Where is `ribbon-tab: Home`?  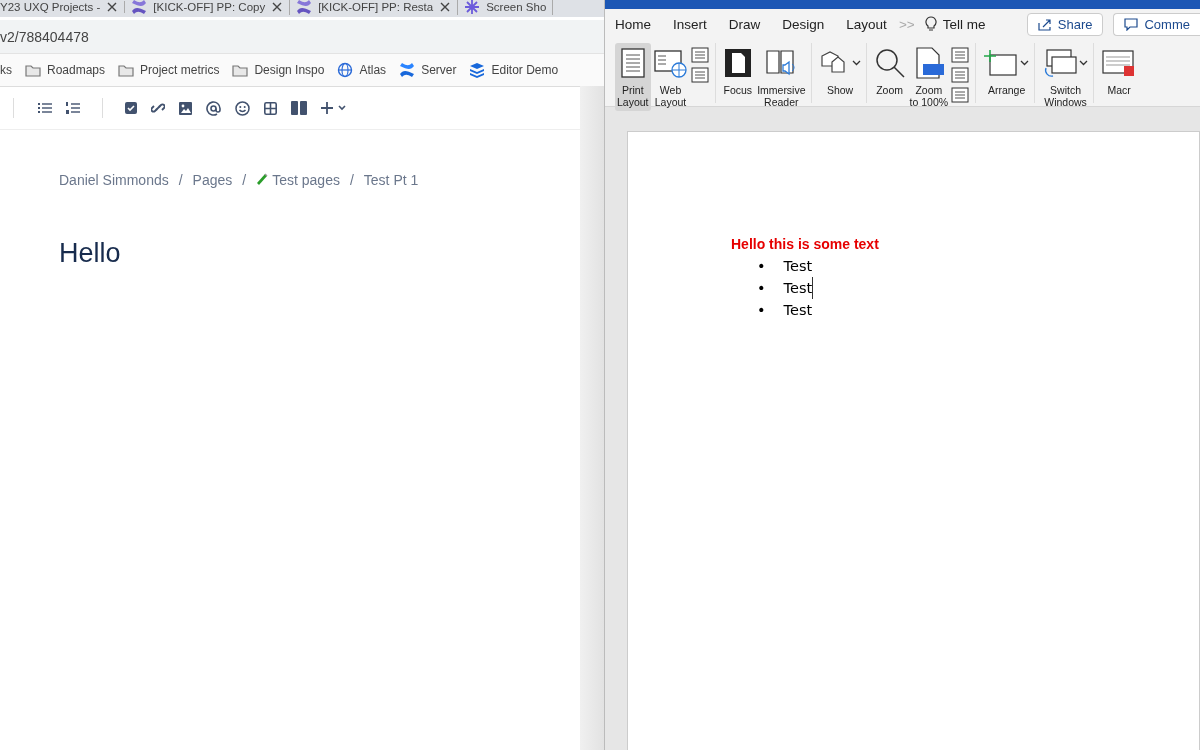
ribbon-tab: Home is located at coordinates (633, 24).